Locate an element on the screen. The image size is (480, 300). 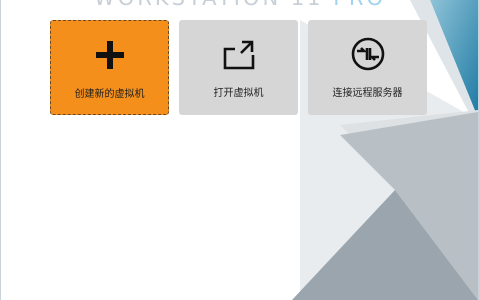
plus-icon is located at coordinates (110, 55).